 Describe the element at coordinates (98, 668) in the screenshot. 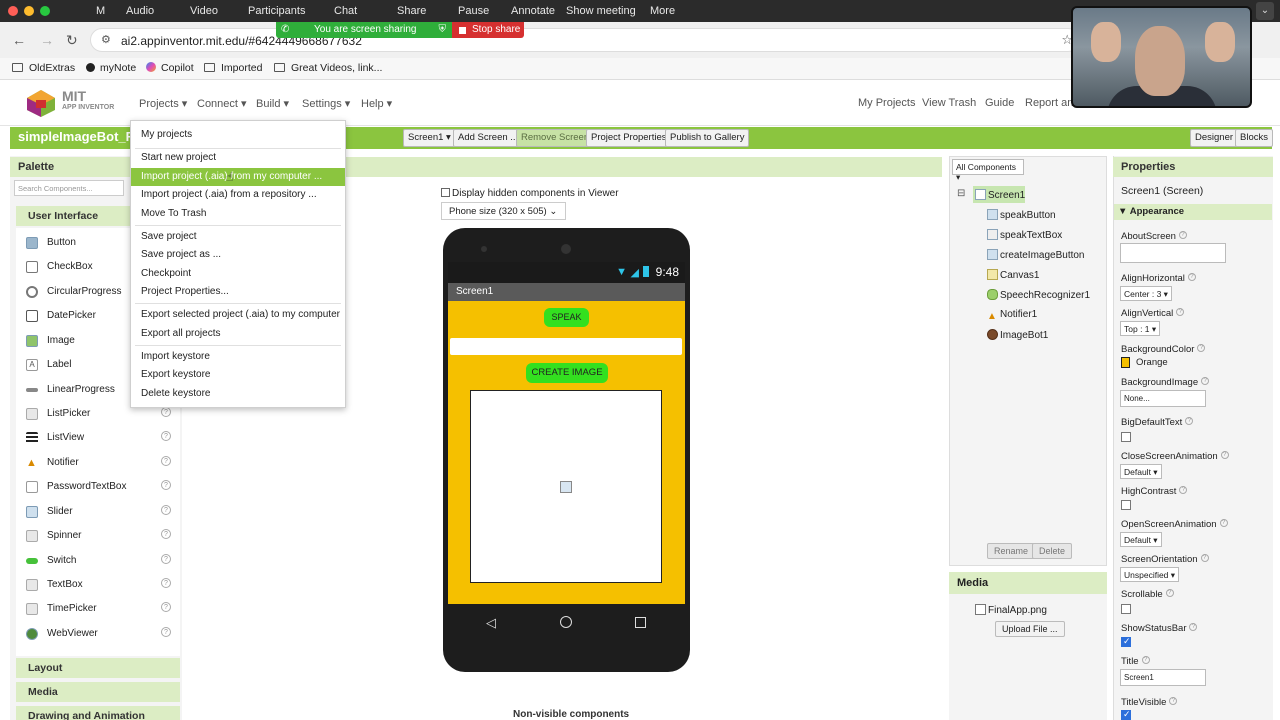

I see `category-layout: Layout` at that location.